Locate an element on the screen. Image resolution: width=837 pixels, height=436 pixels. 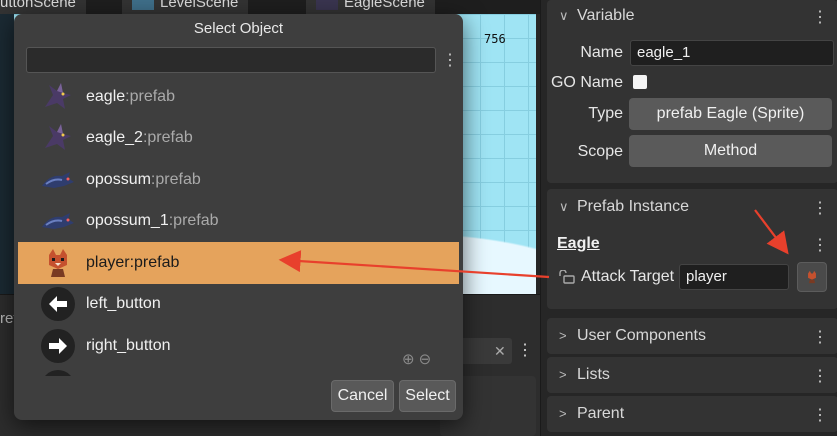
prefab-link: Eagle is located at coordinates (578, 244).